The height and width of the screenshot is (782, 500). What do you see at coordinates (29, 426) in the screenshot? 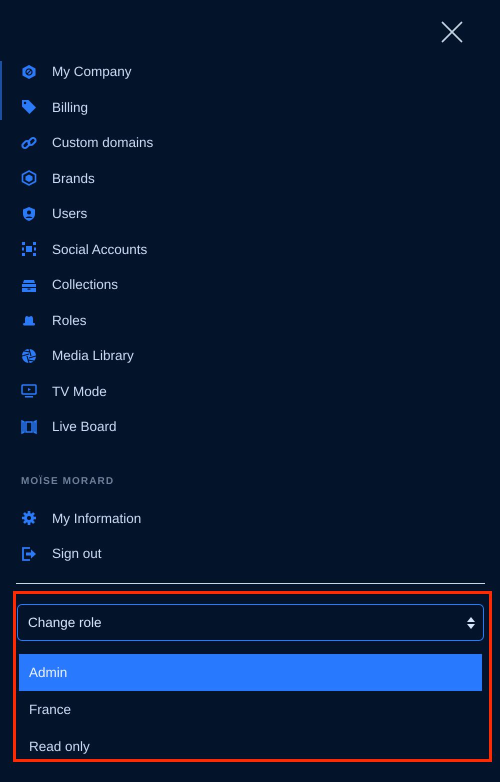
I see `board-icon` at bounding box center [29, 426].